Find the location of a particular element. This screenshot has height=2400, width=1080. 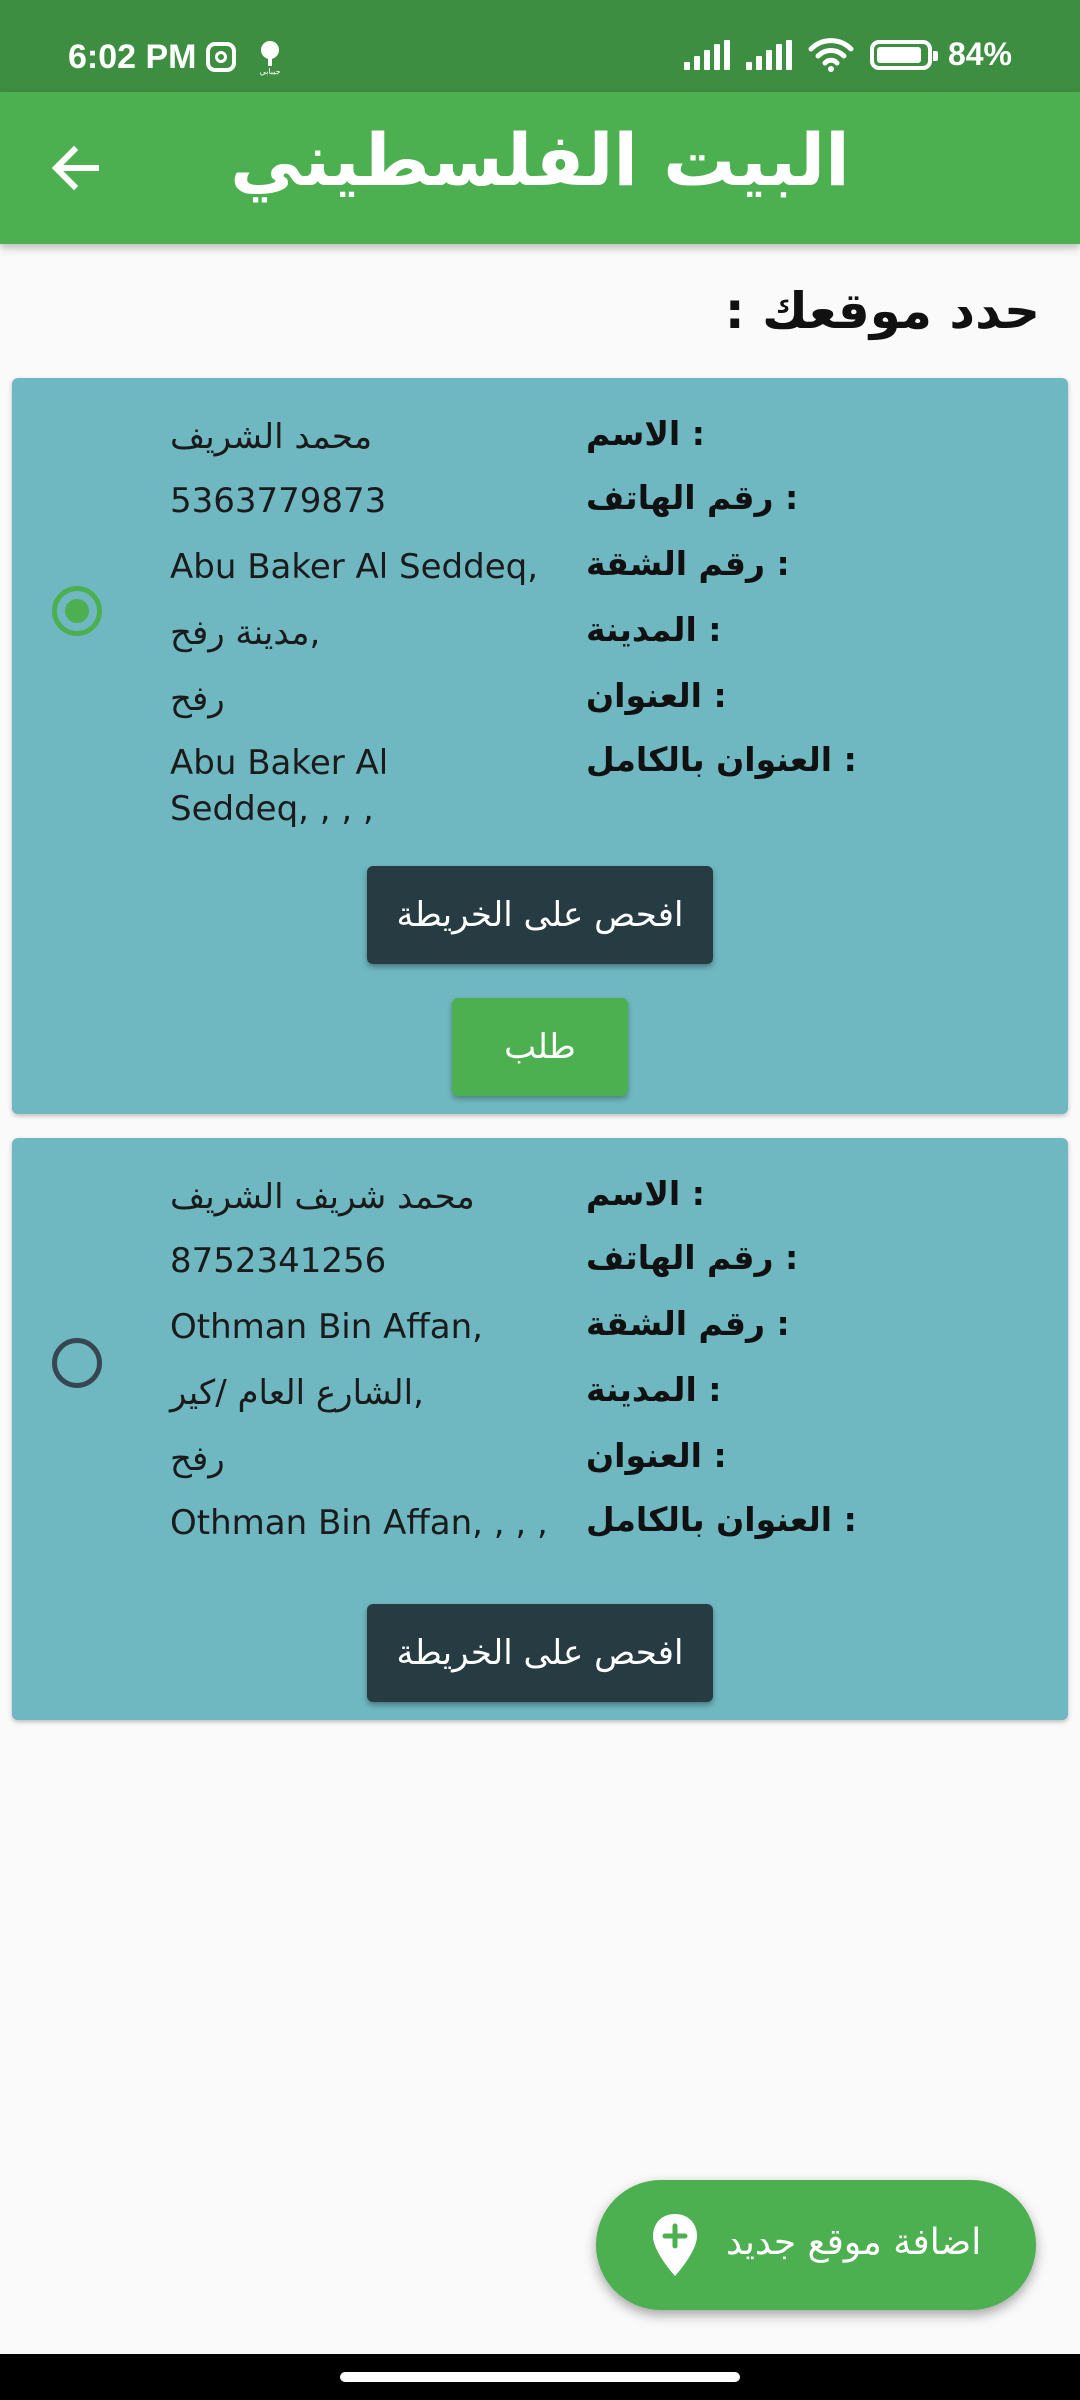

field-row: 8752341256 رقم الهاتف : is located at coordinates (540, 1268).